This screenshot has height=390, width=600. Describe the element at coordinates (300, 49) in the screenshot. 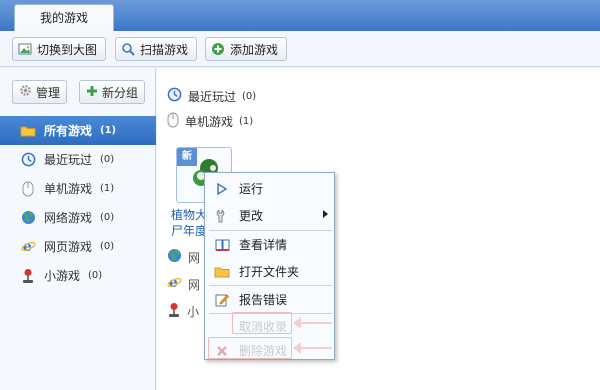

I see `toolbar: 切换到大图 扫描游戏 添加游戏` at that location.